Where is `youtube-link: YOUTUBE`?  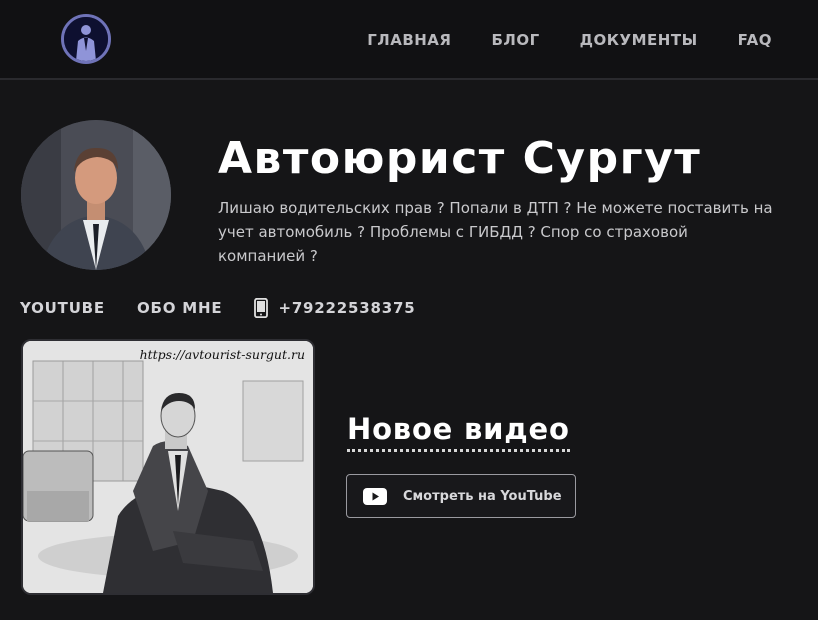
youtube-link: YOUTUBE is located at coordinates (62, 308).